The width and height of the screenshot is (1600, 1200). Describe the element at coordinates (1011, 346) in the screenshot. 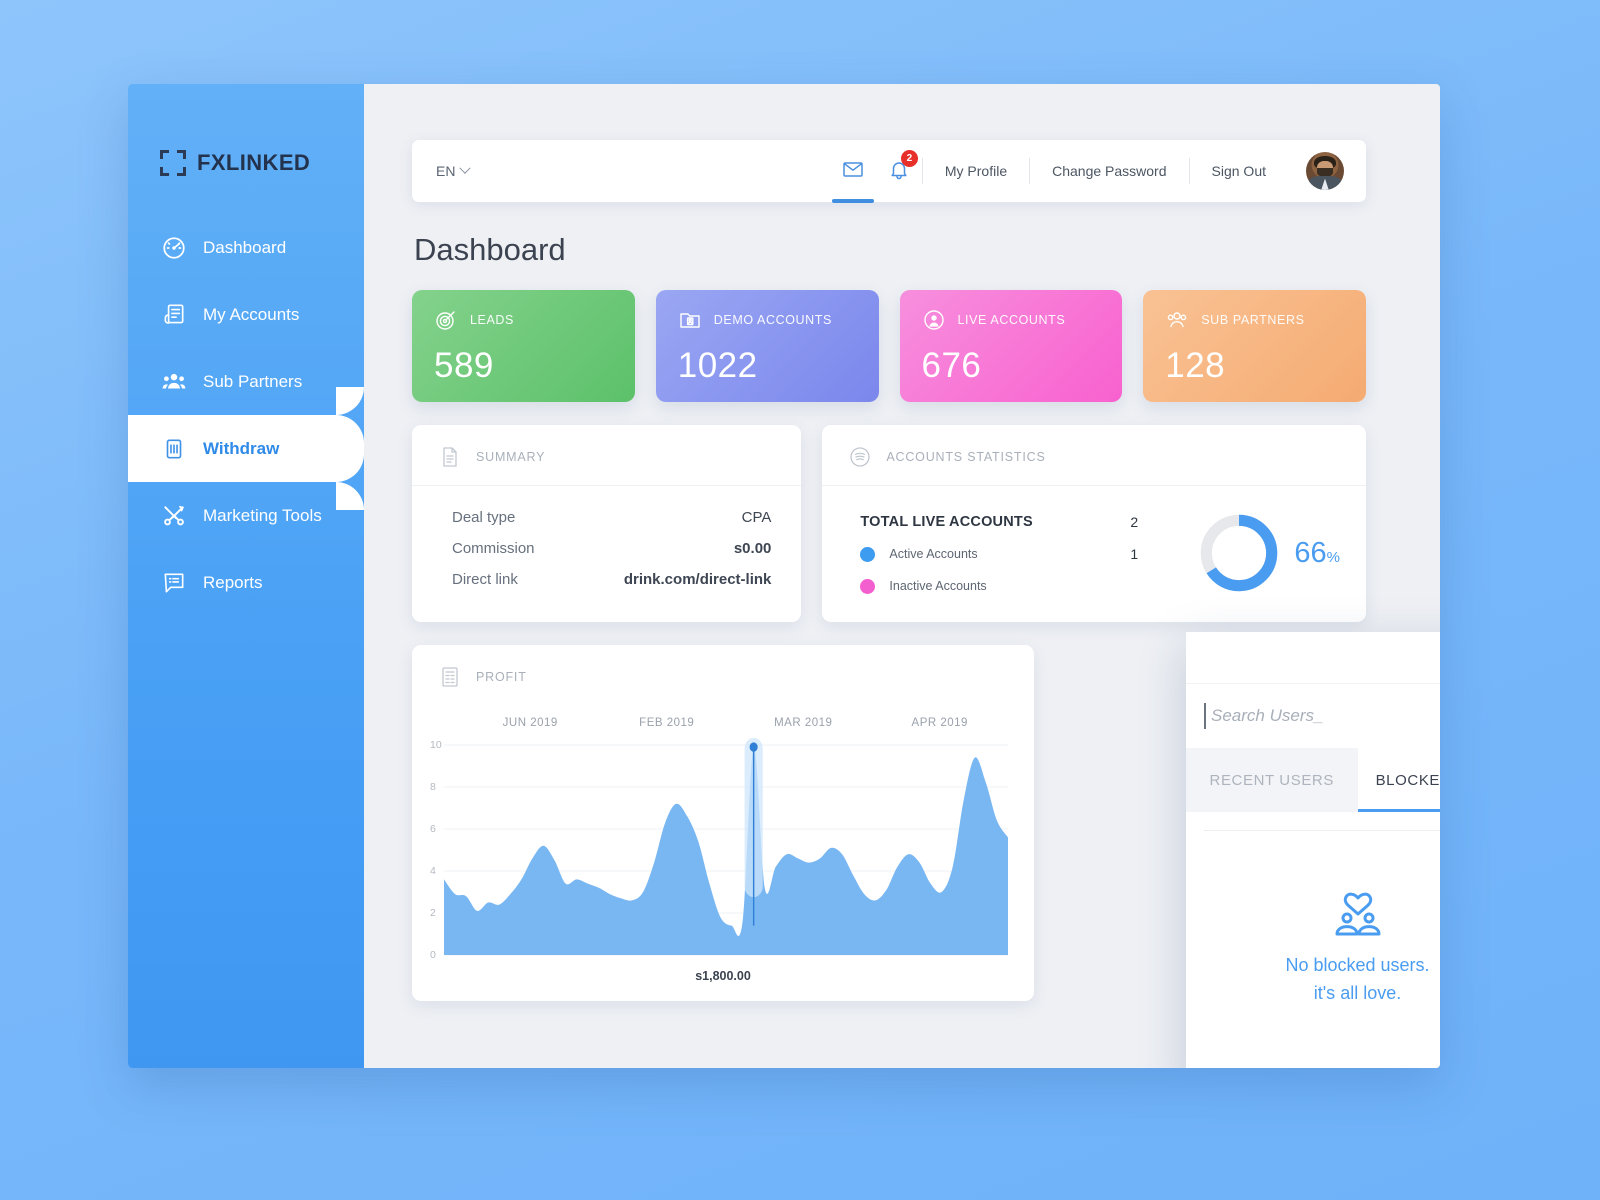

I see `stat-card-live-accounts: LIVE ACCOUNTS 676` at that location.